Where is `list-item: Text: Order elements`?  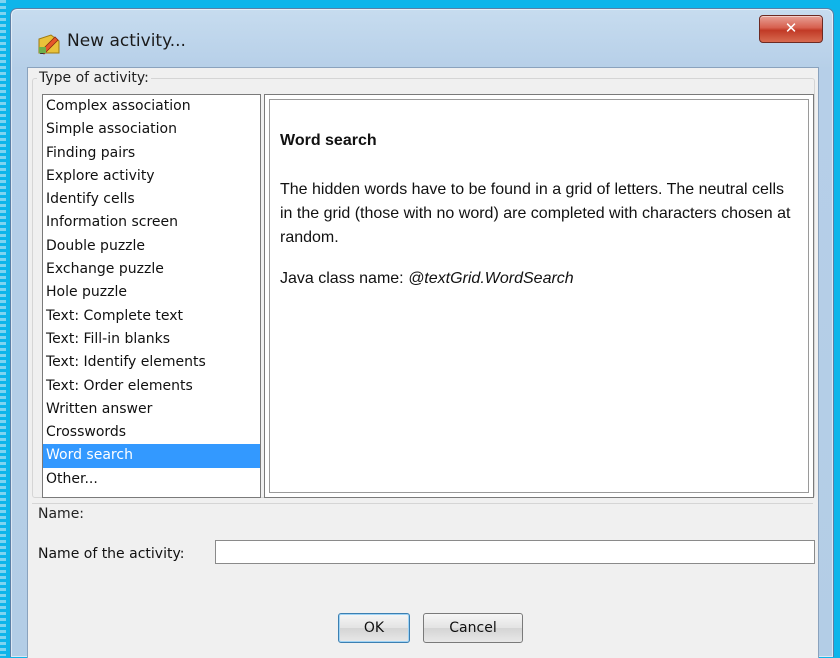 list-item: Text: Order elements is located at coordinates (151, 386).